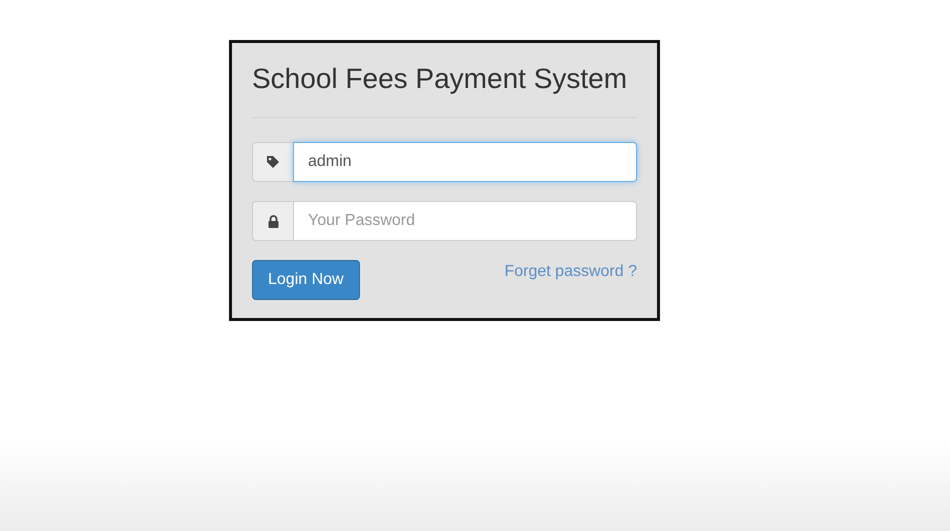 The width and height of the screenshot is (950, 531). What do you see at coordinates (465, 221) in the screenshot?
I see `password-field: Your Password` at bounding box center [465, 221].